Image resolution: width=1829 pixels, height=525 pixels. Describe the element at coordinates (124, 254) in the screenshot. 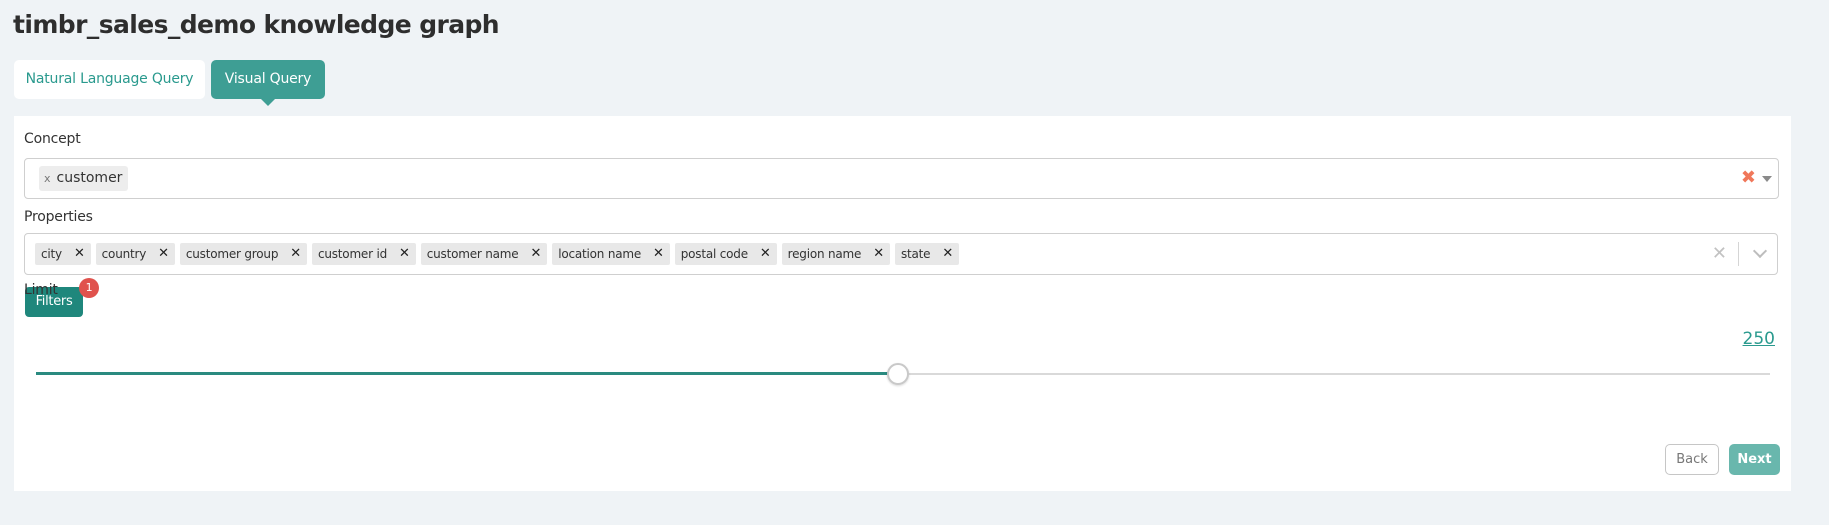

I see `property-chip-label: country` at that location.